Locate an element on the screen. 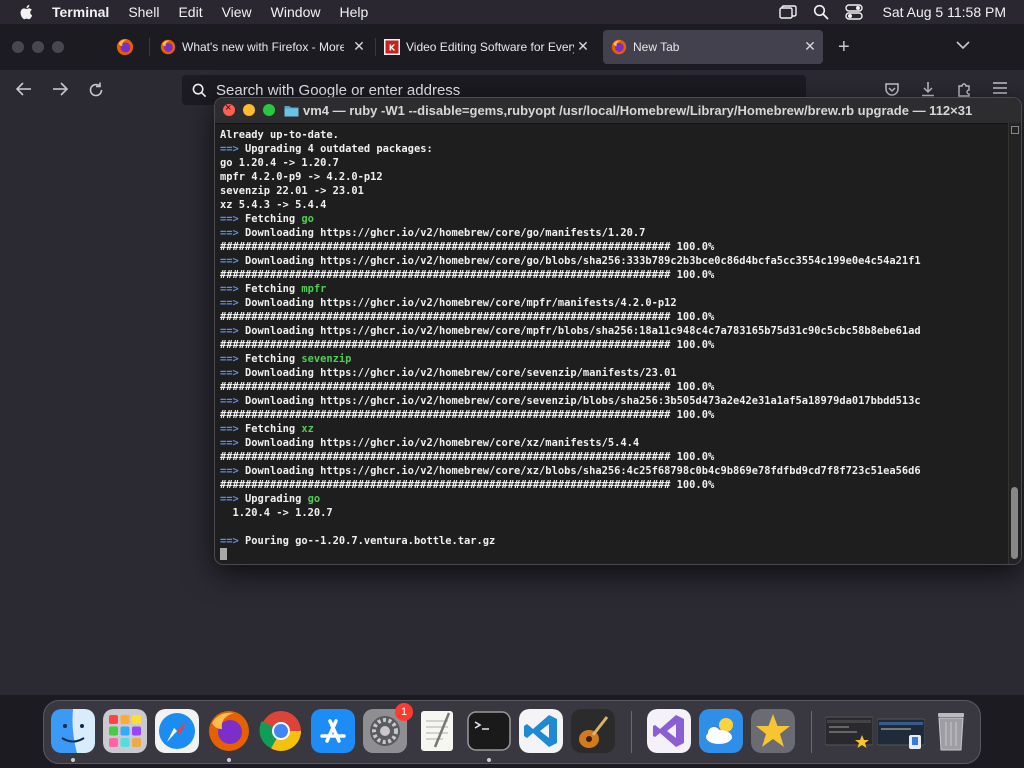 This screenshot has height=768, width=1024. terminal-cursor is located at coordinates (223, 554).